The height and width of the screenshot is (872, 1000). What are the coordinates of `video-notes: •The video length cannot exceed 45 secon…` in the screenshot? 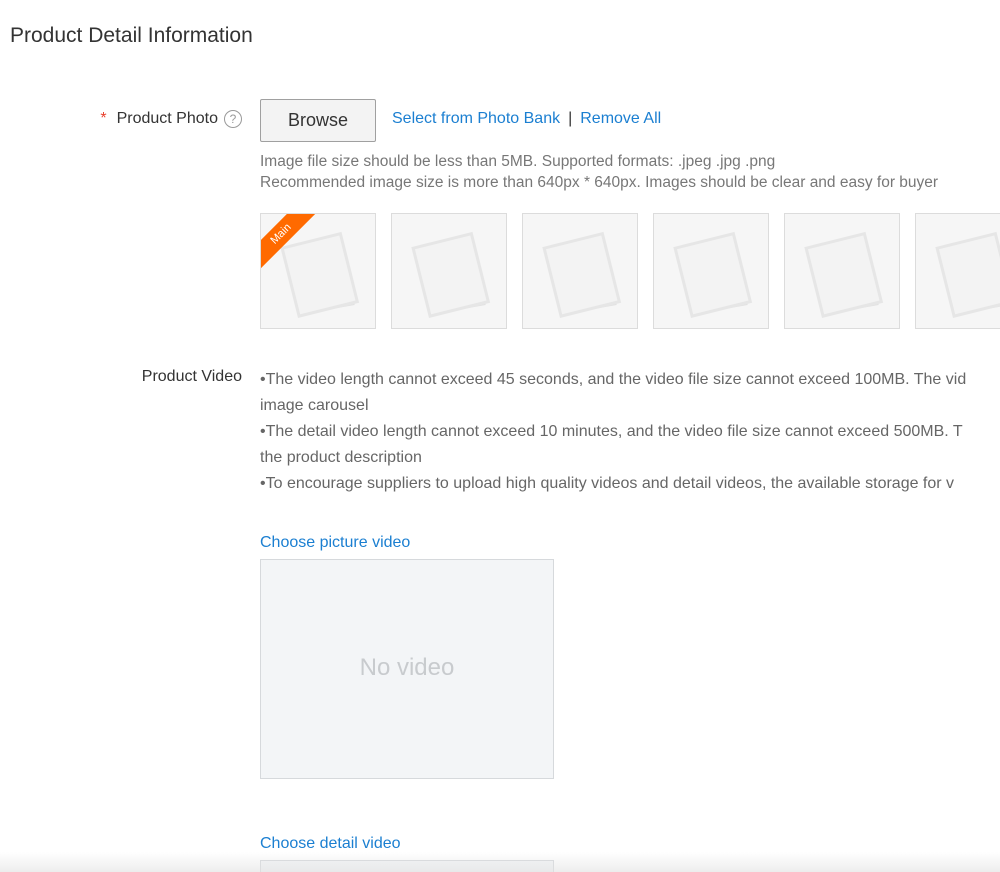 It's located at (613, 432).